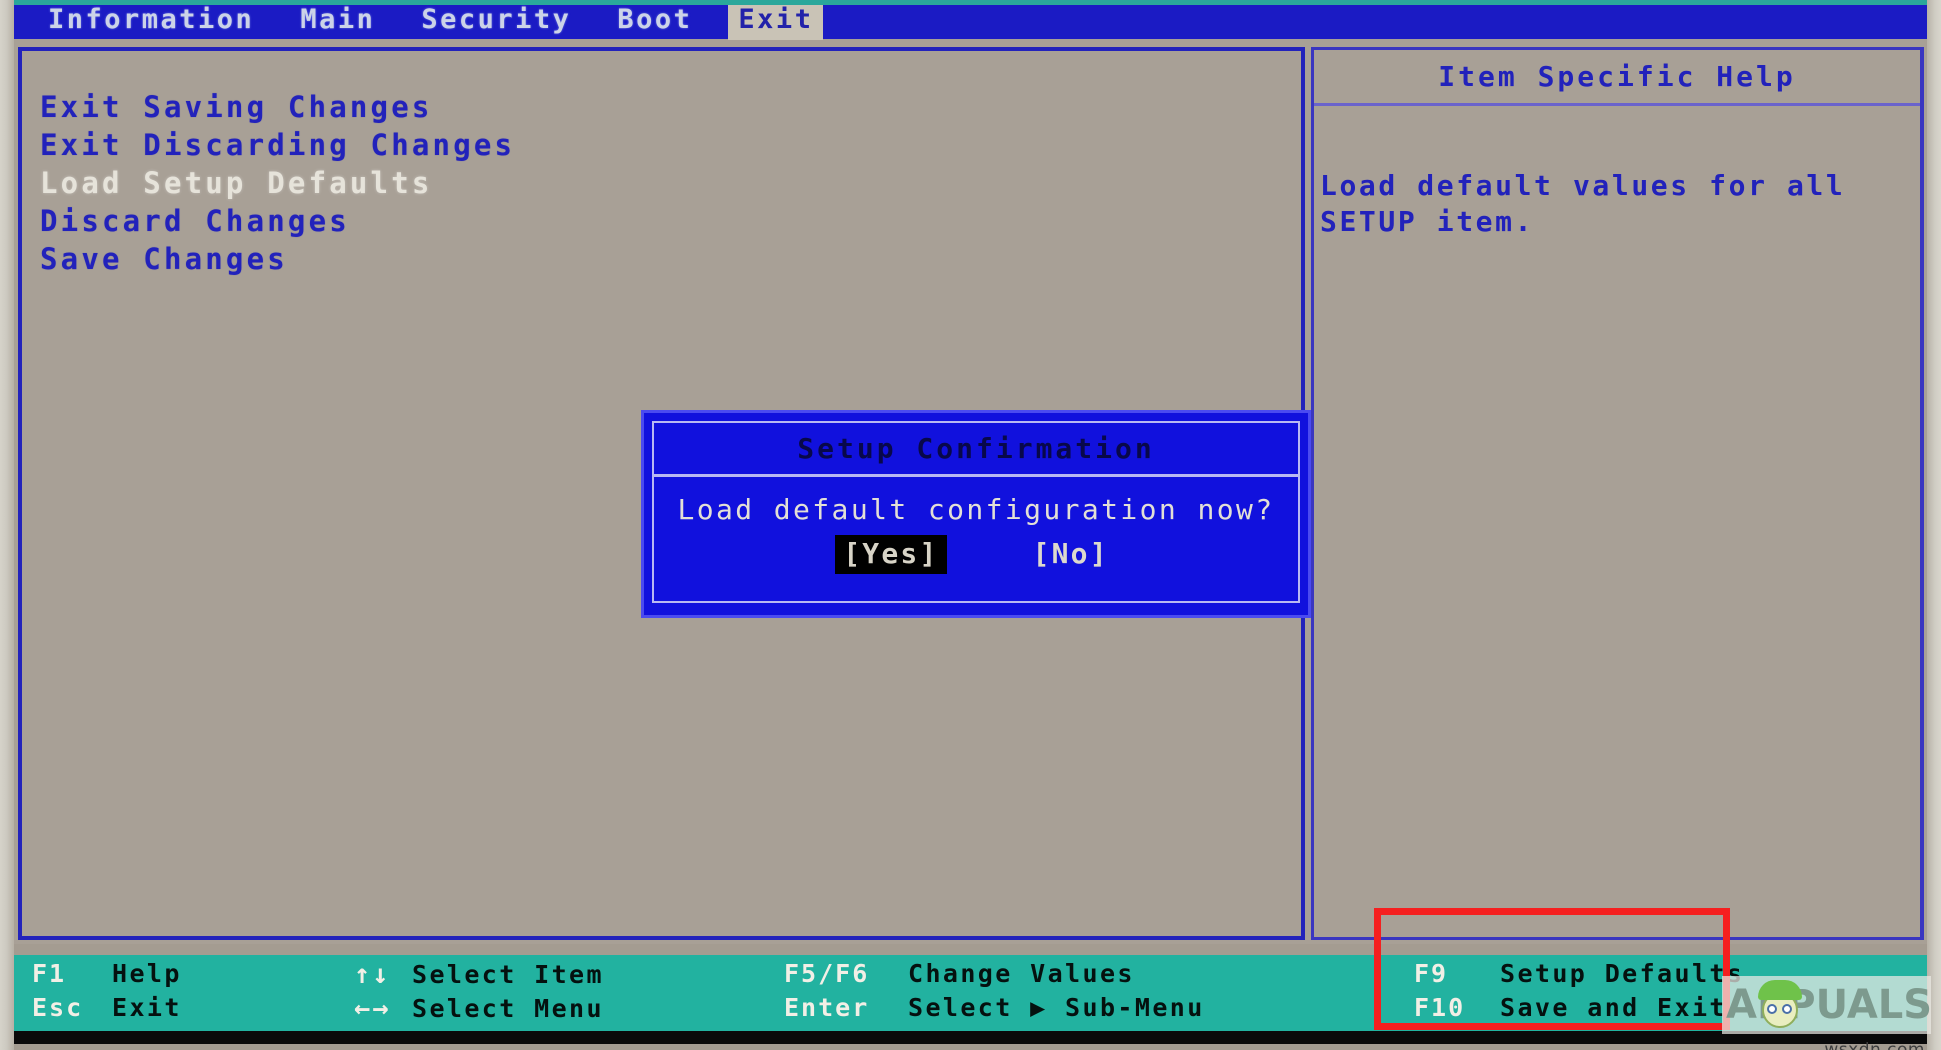 This screenshot has width=1941, height=1050. Describe the element at coordinates (1071, 554) in the screenshot. I see `dialog-no-button: [No]` at that location.